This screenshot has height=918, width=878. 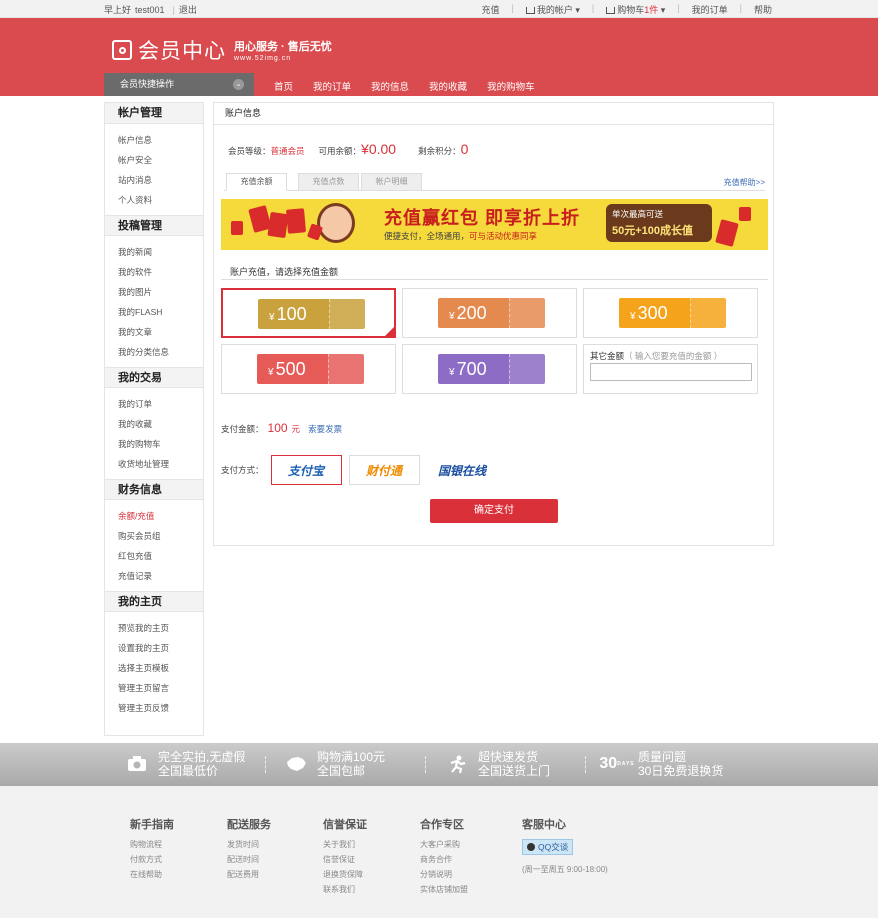 I want to click on footer-link: 商务合作, so click(x=444, y=859).